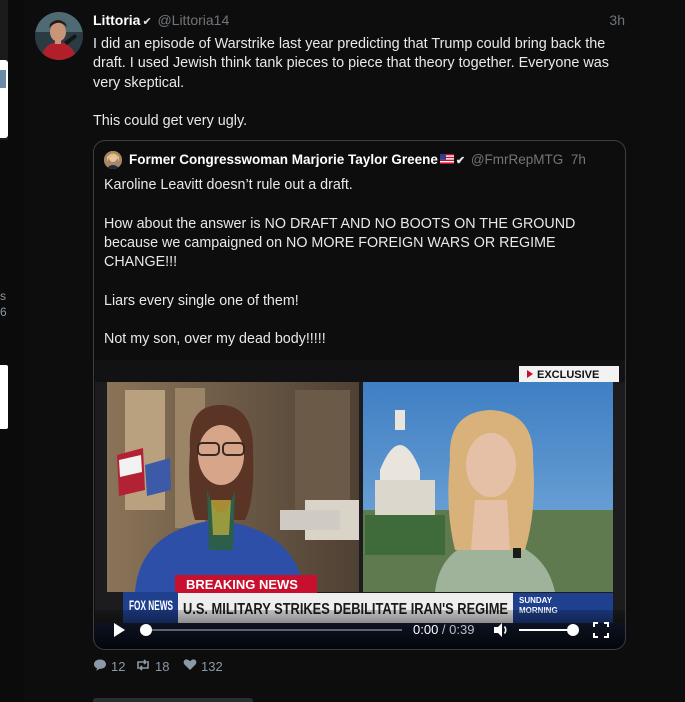 This screenshot has width=685, height=702. Describe the element at coordinates (192, 666) in the screenshot. I see `heart-icon` at that location.